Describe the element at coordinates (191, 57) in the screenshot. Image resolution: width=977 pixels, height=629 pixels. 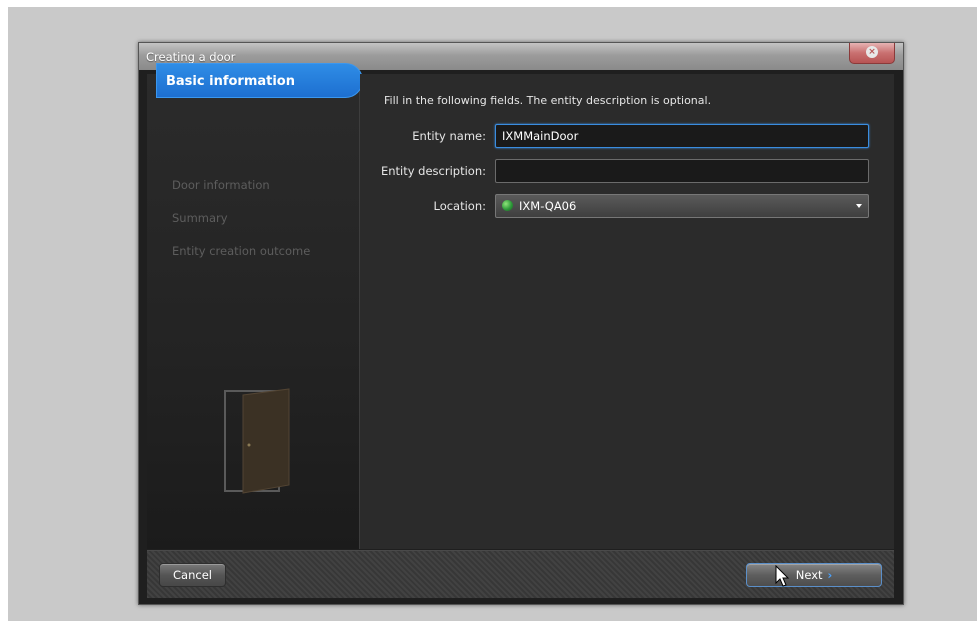
I see `dialog-title: Creating a door` at that location.